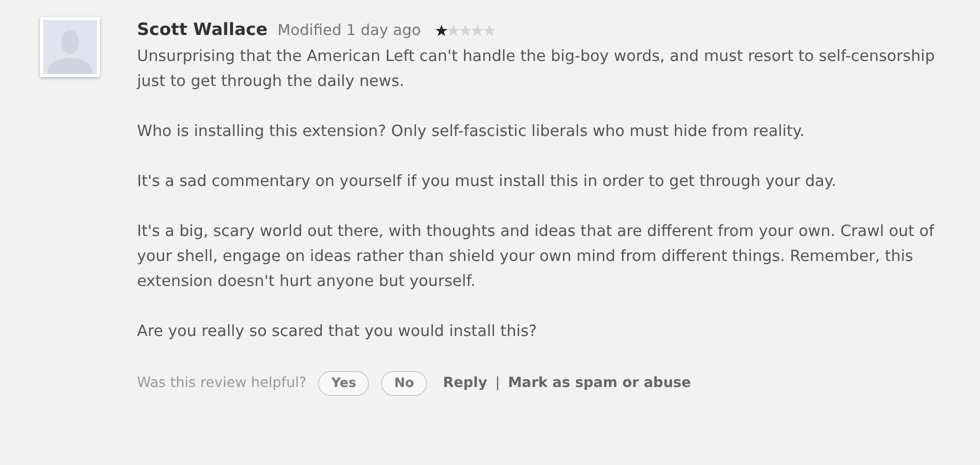 The height and width of the screenshot is (465, 980). Describe the element at coordinates (471, 131) in the screenshot. I see `review-paragraph: Who is installing this extension? Only self-fascistic liberals who must hide from reality.` at that location.